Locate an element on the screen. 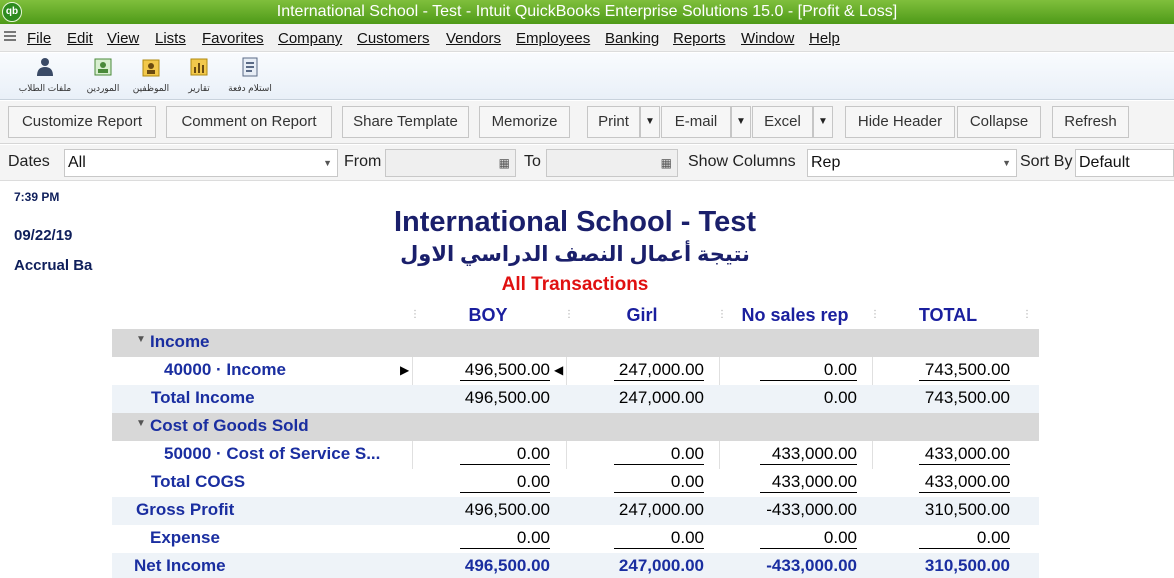 The image size is (1174, 578). from-label: From is located at coordinates (363, 161).